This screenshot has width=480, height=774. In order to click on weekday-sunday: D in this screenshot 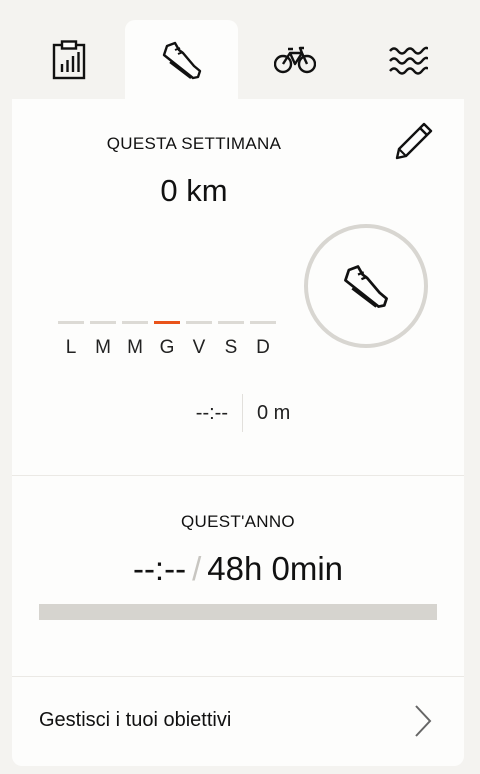, I will do `click(263, 340)`.